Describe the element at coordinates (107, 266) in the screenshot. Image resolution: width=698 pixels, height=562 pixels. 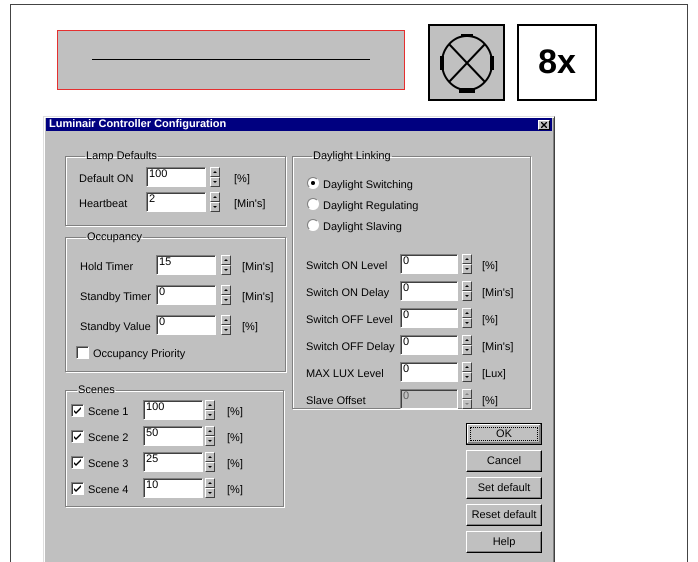
I see `field-label: Hold Timer` at that location.